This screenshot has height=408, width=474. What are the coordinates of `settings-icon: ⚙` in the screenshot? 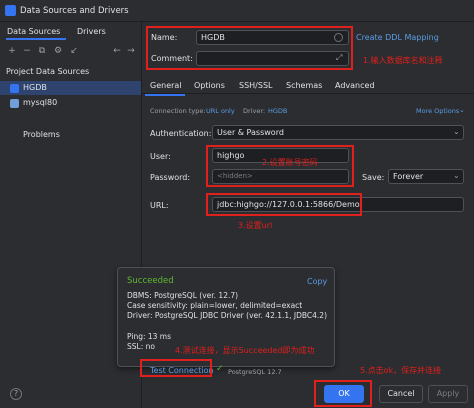 It's located at (58, 51).